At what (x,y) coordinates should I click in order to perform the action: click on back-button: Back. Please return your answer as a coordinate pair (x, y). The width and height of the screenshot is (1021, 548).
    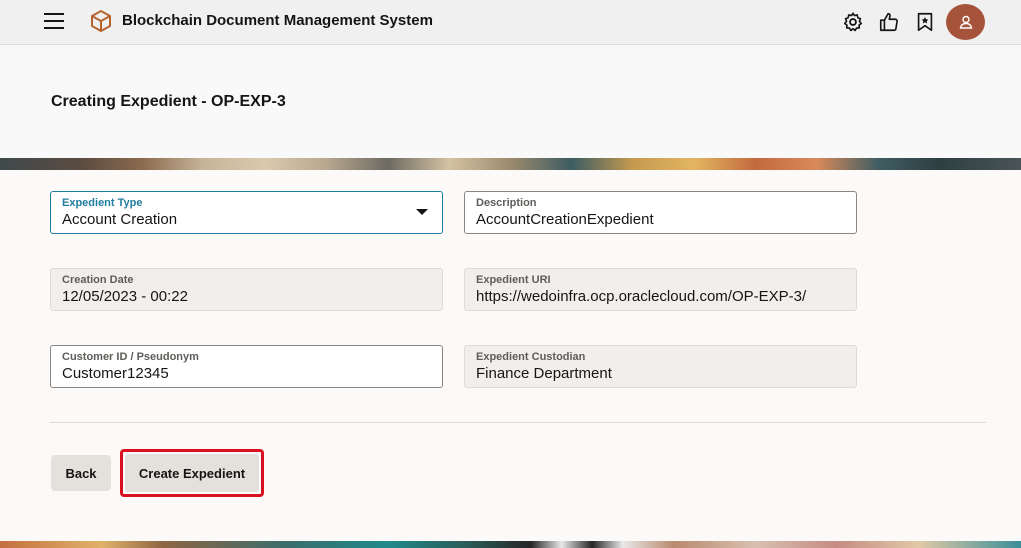
    Looking at the image, I should click on (81, 473).